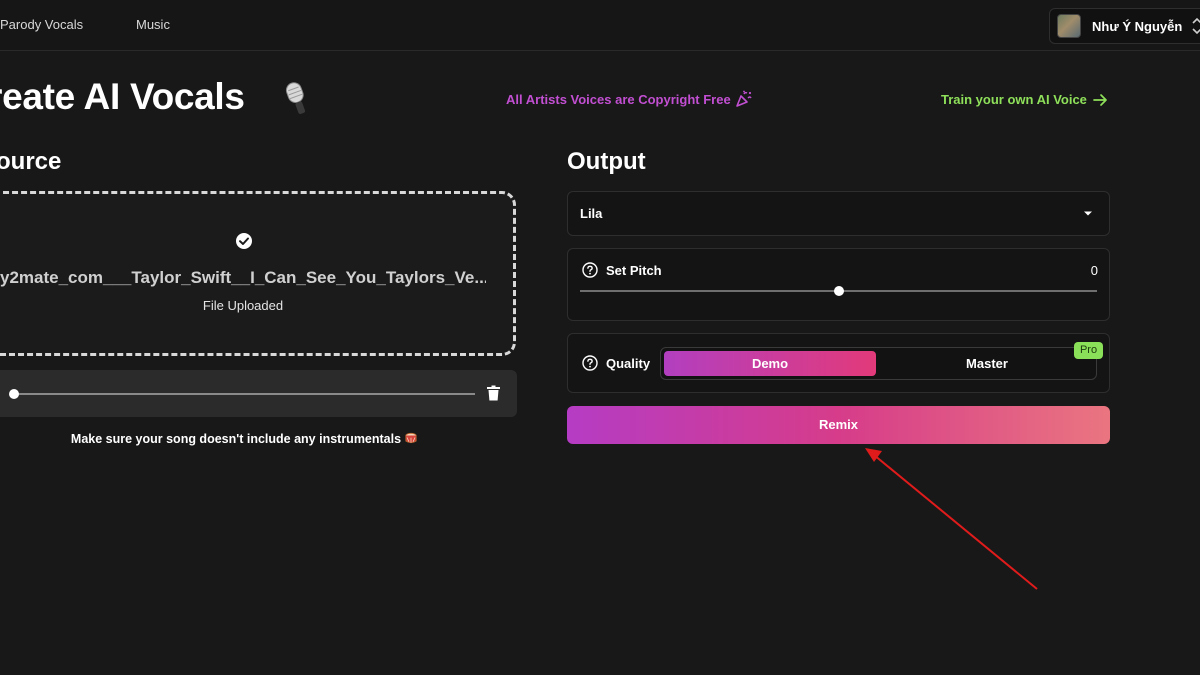 This screenshot has width=1200, height=675. I want to click on chevron-updown-icon, so click(1196, 26).